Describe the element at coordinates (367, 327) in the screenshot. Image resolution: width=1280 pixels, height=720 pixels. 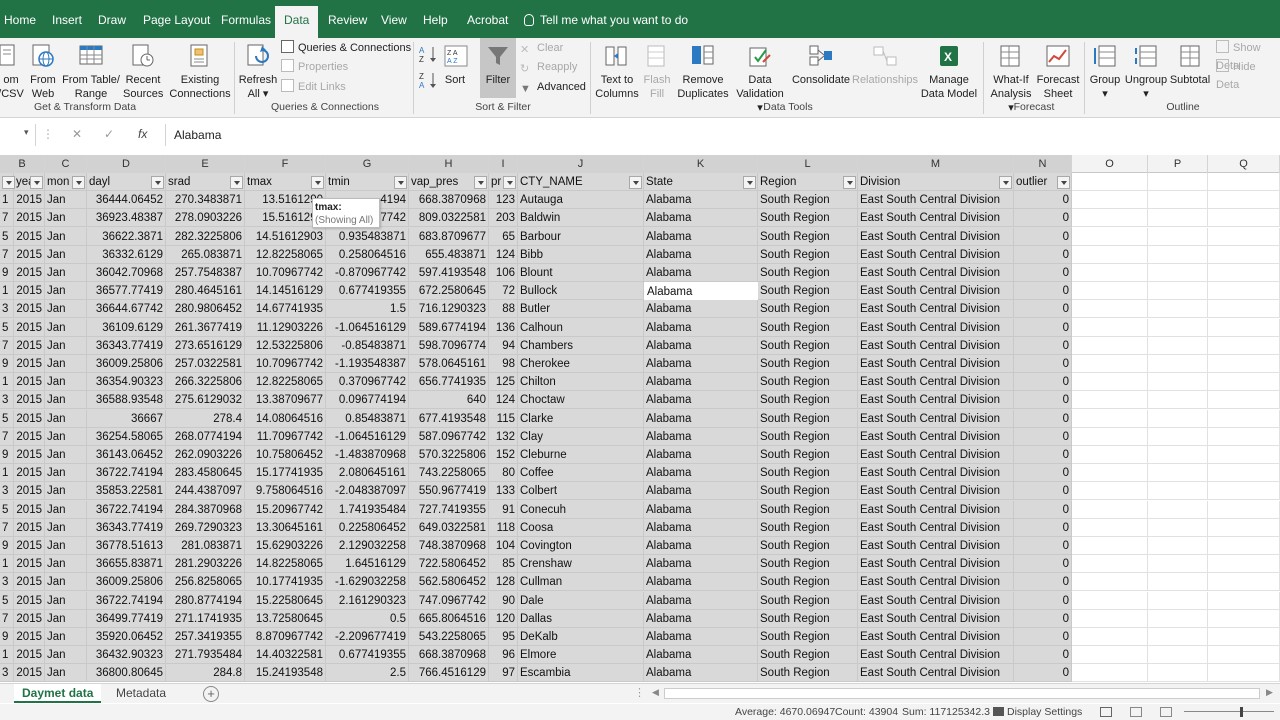
I see `cell-tmin: -1.064516129` at that location.